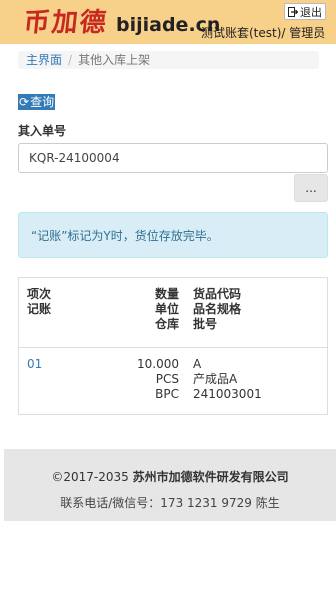 This screenshot has width=336, height=599. What do you see at coordinates (42, 131) in the screenshot?
I see `order-number-label: 其入单号` at bounding box center [42, 131].